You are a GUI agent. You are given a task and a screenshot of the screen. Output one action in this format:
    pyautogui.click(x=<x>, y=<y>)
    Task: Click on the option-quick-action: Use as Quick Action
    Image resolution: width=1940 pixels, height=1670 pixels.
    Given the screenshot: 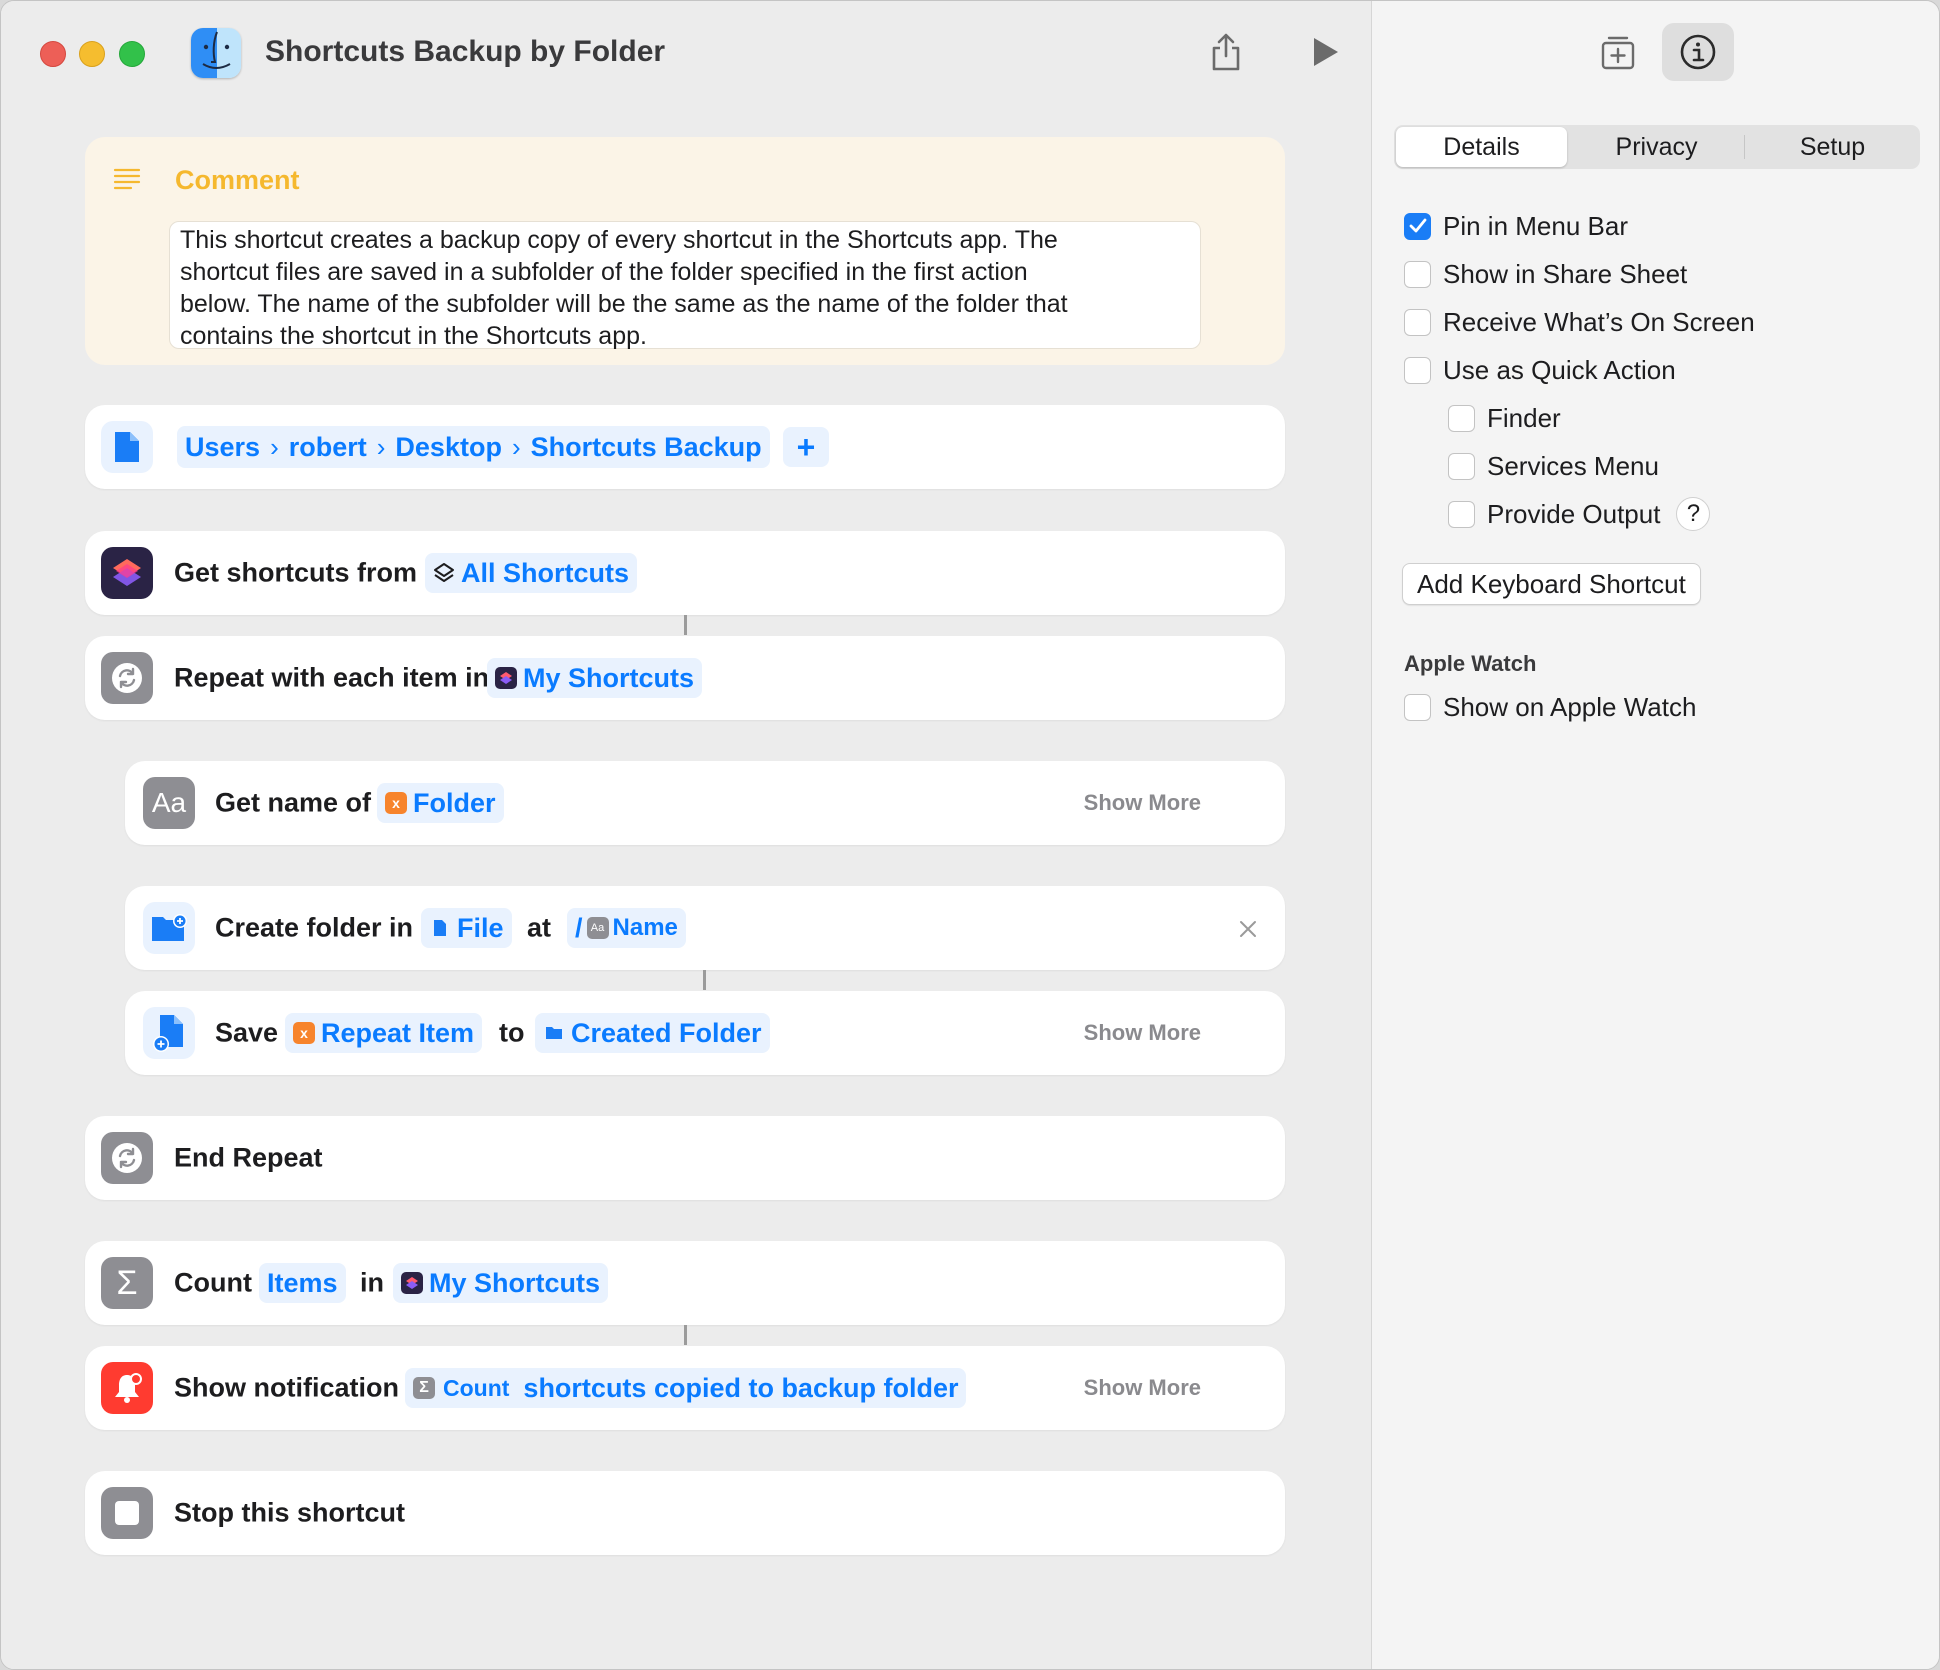 What is the action you would take?
    pyautogui.click(x=1540, y=370)
    